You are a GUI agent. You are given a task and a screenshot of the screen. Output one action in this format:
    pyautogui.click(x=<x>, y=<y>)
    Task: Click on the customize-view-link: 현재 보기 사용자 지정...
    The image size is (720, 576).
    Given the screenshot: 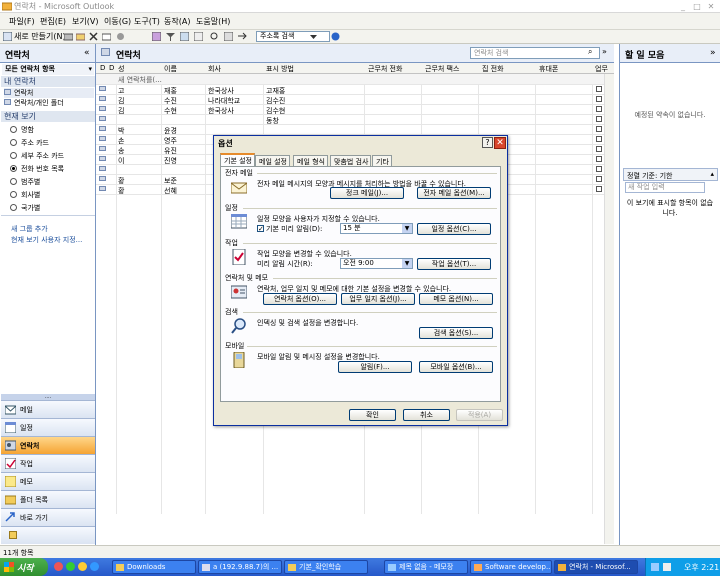 What is the action you would take?
    pyautogui.click(x=46, y=240)
    